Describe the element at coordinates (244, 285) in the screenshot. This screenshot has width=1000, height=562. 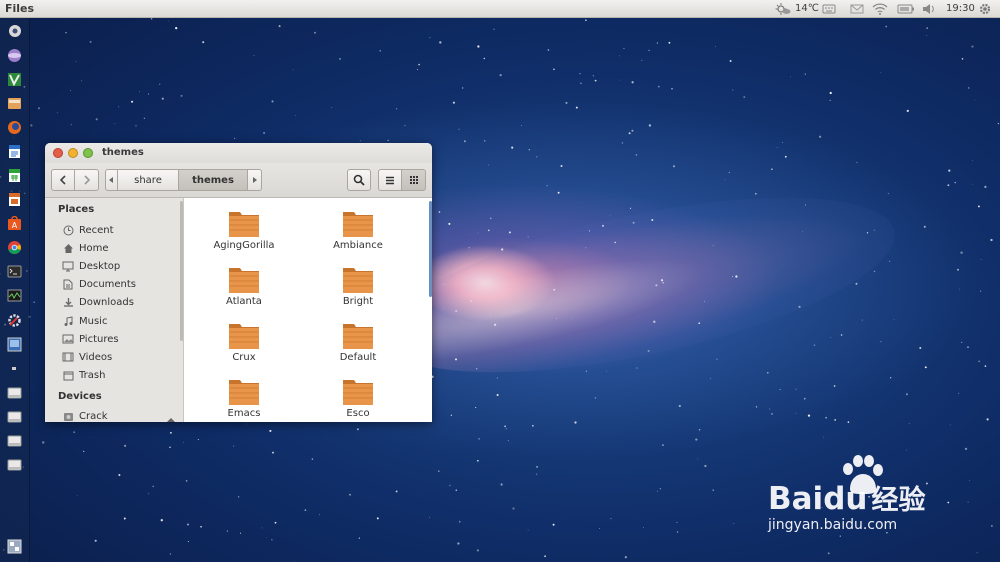
I see `folder-item: Atlanta` at that location.